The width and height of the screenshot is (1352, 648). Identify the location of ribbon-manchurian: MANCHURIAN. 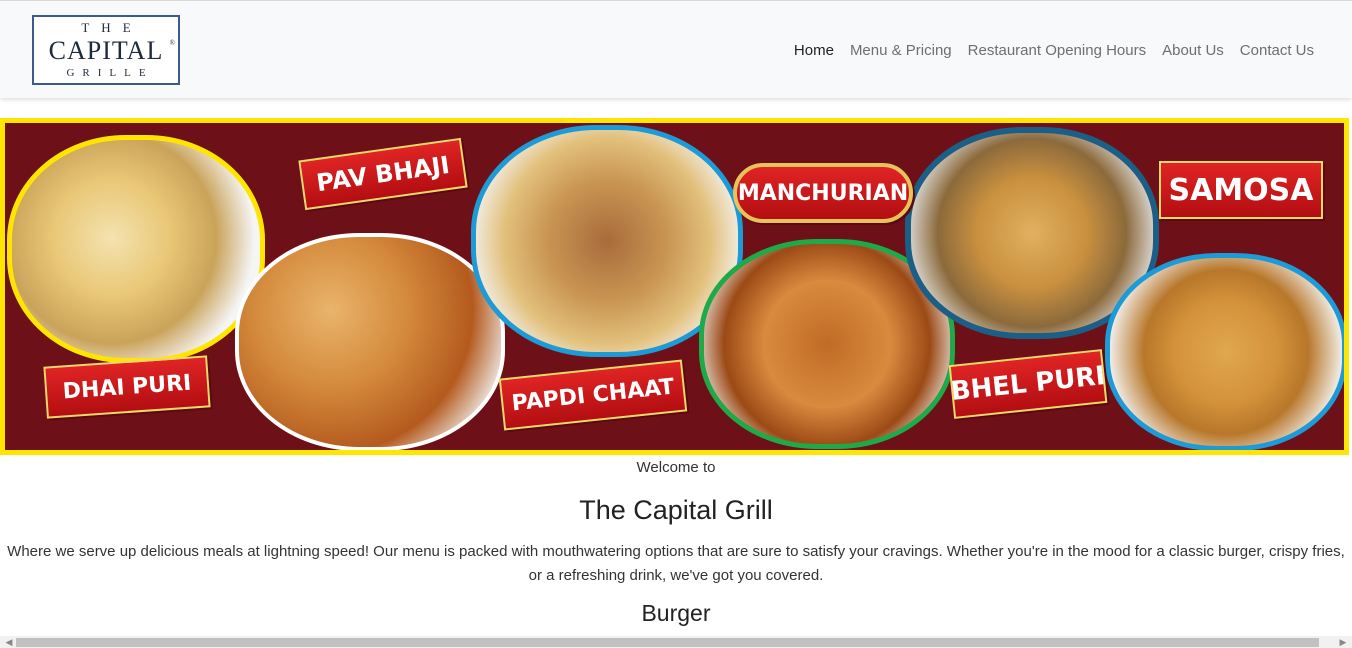
(823, 193).